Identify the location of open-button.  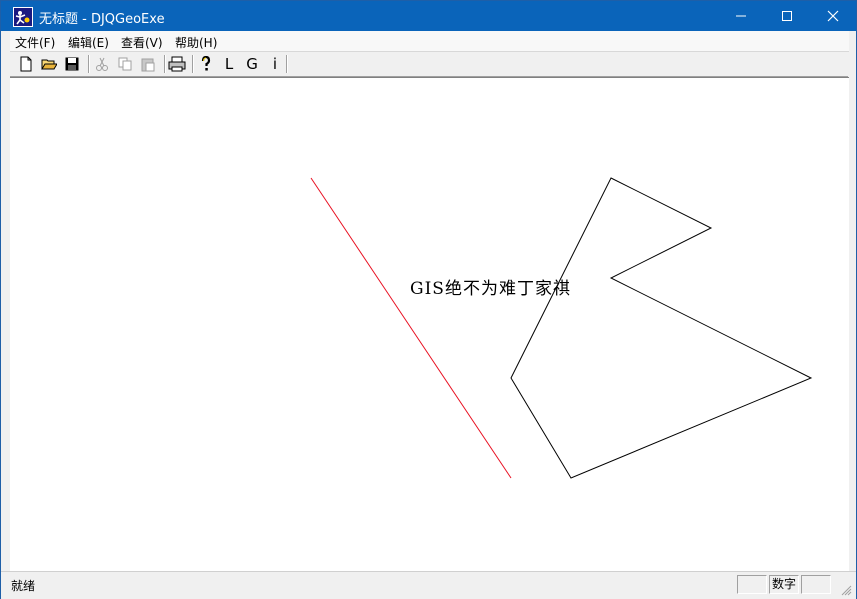
(49, 64).